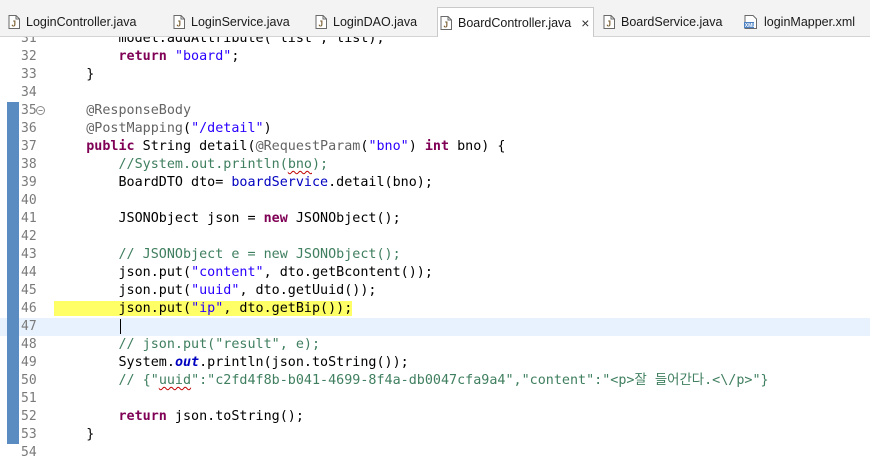  I want to click on code-line-48: 48 // json.put("result", e);, so click(435, 345).